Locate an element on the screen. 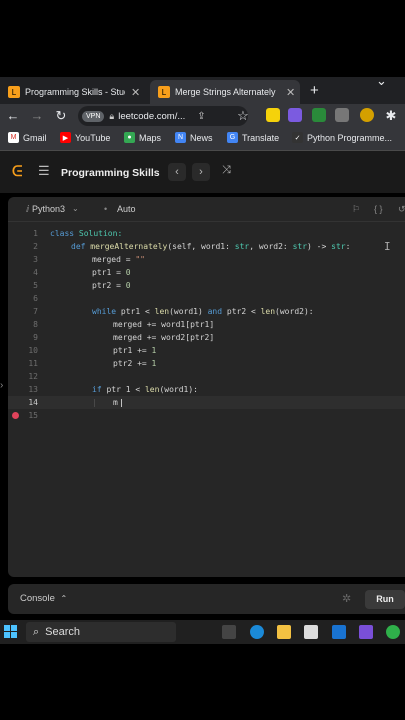 The height and width of the screenshot is (720, 405). code-line: 4 ptr1 = 0 is located at coordinates (206, 272).